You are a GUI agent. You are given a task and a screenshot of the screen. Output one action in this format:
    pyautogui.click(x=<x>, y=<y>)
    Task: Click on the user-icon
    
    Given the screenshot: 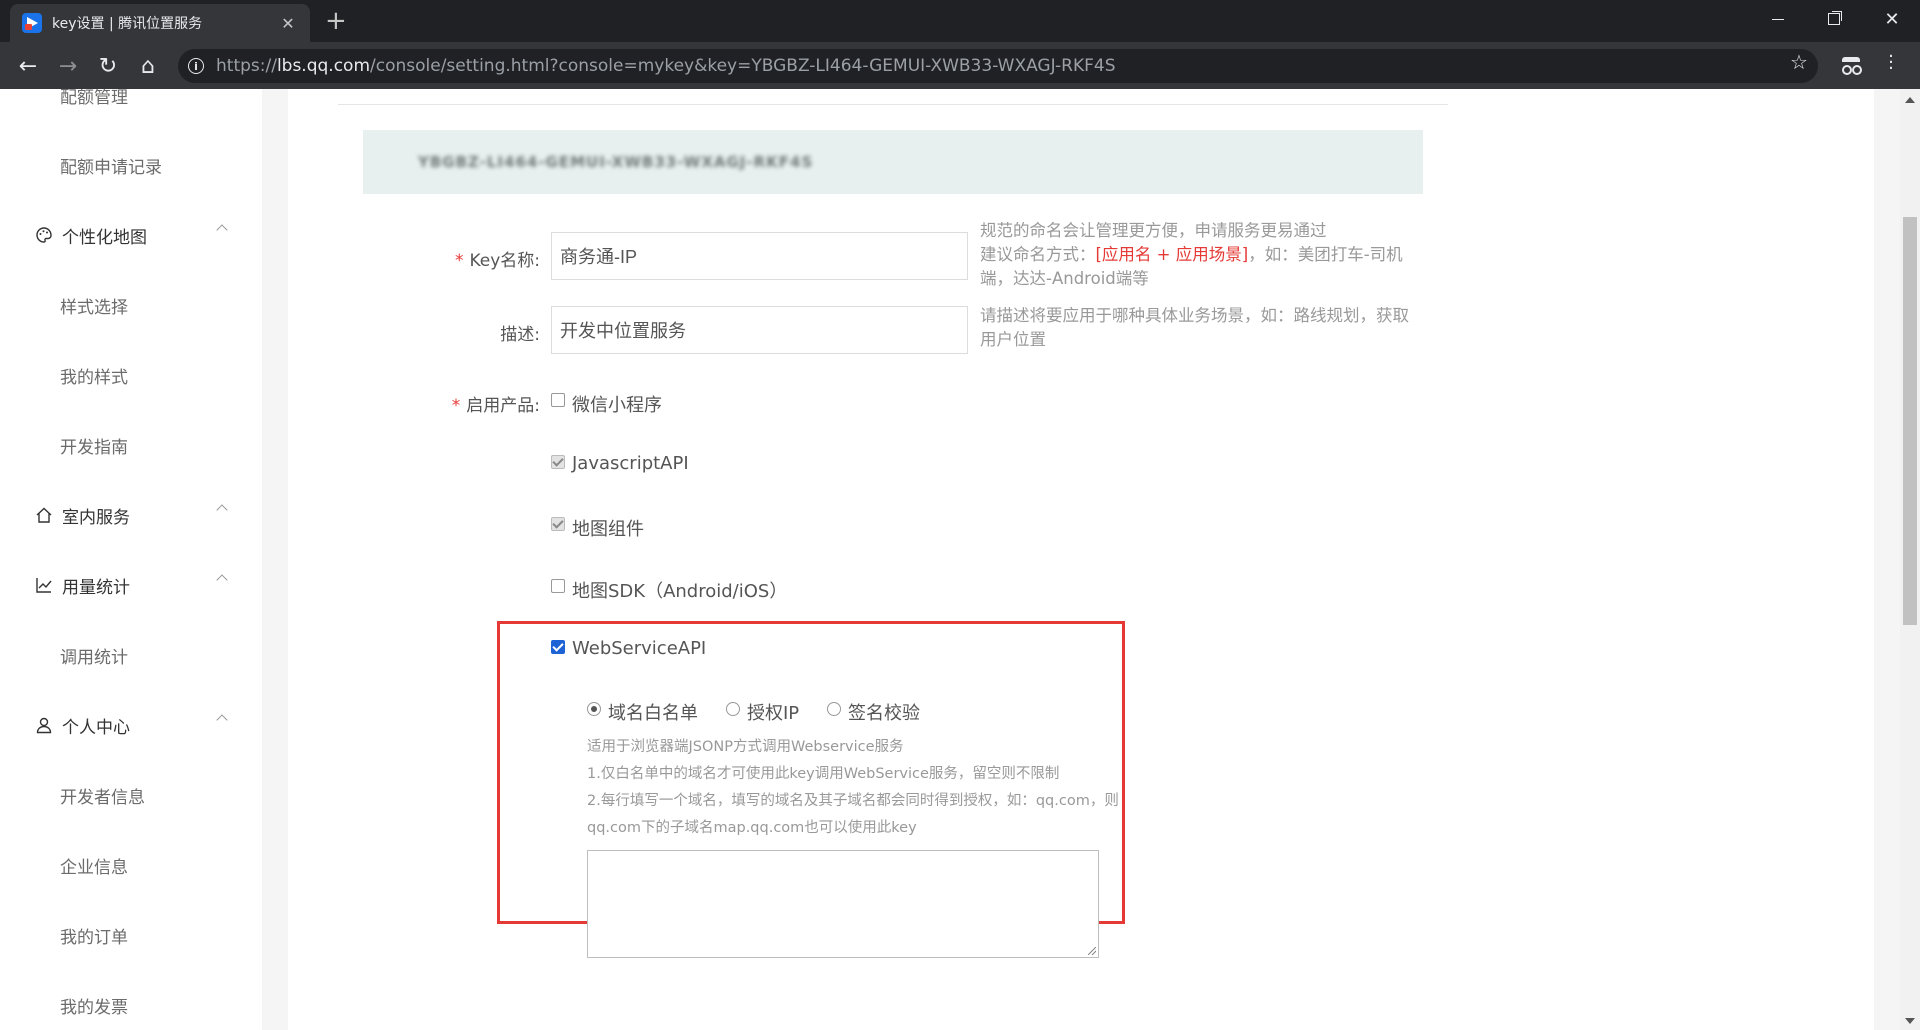 What is the action you would take?
    pyautogui.click(x=44, y=725)
    